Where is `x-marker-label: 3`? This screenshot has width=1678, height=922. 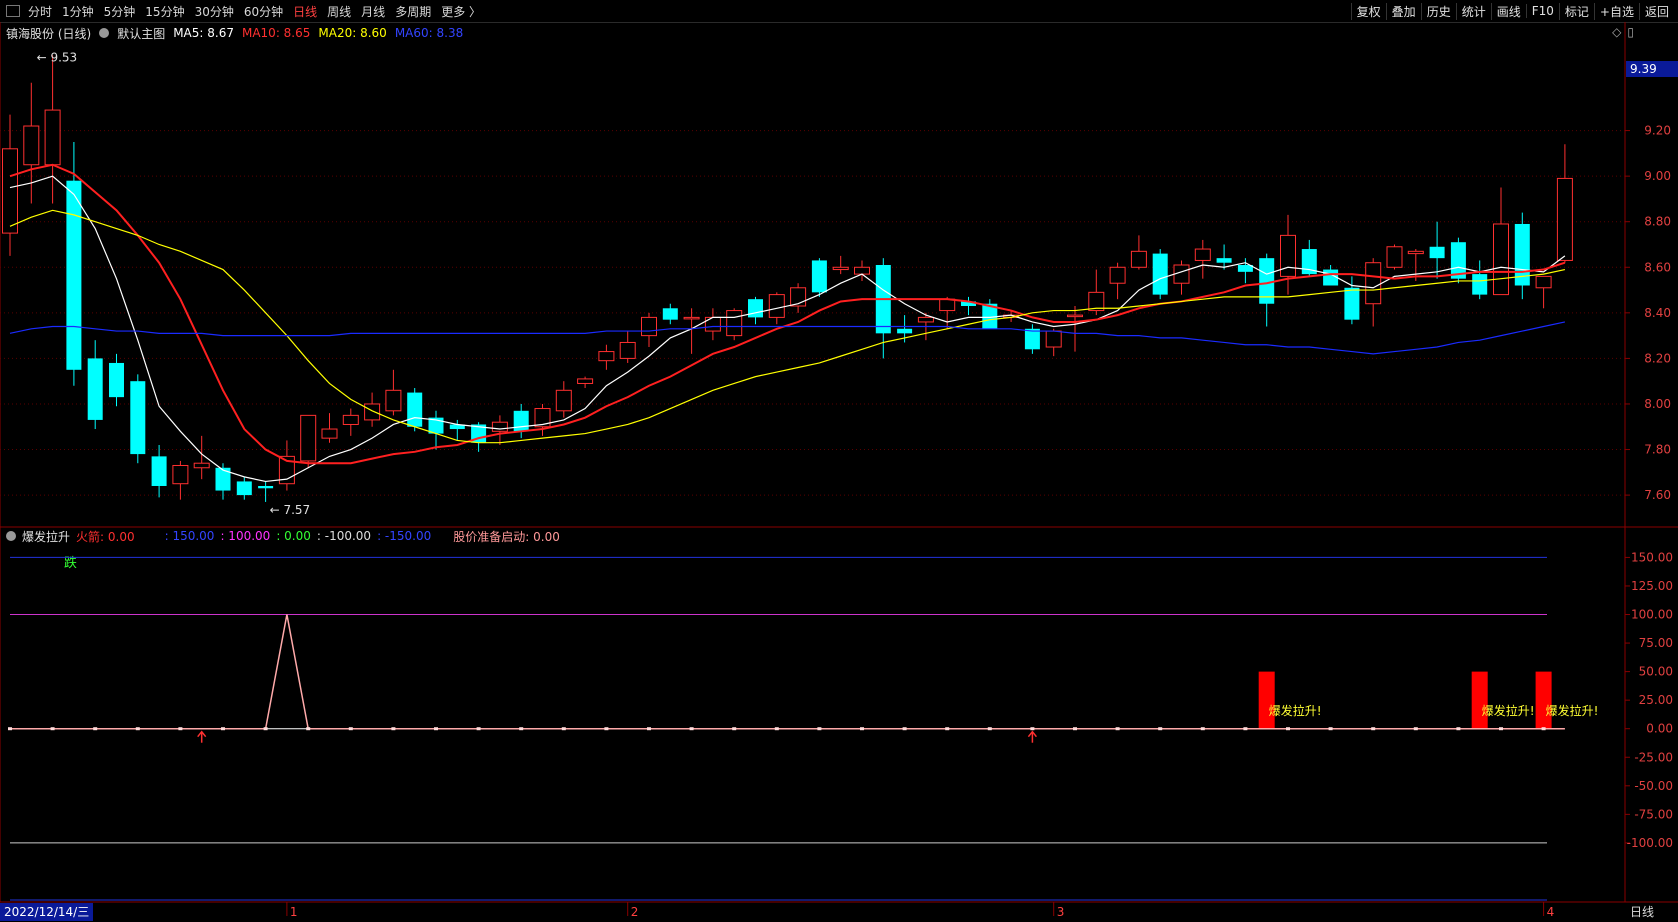 x-marker-label: 3 is located at coordinates (1061, 912).